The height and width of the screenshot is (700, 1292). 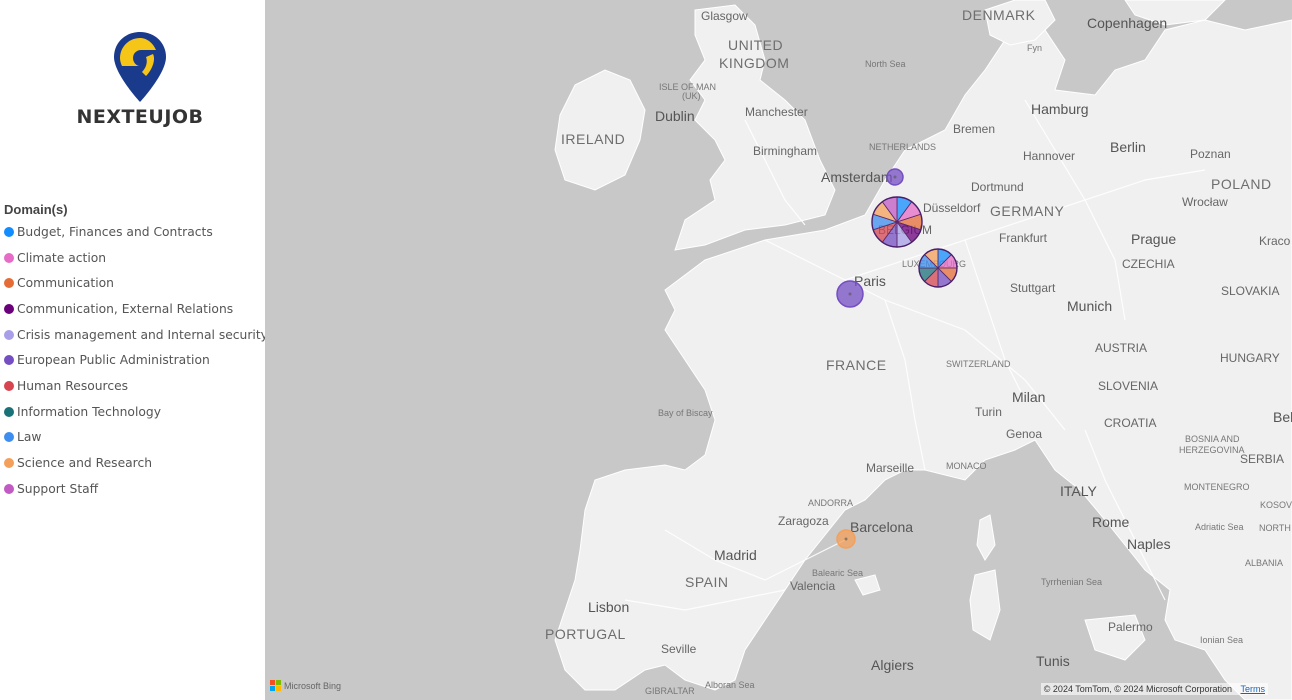 I want to click on country-label: GIBRALTAR, so click(x=670, y=691).